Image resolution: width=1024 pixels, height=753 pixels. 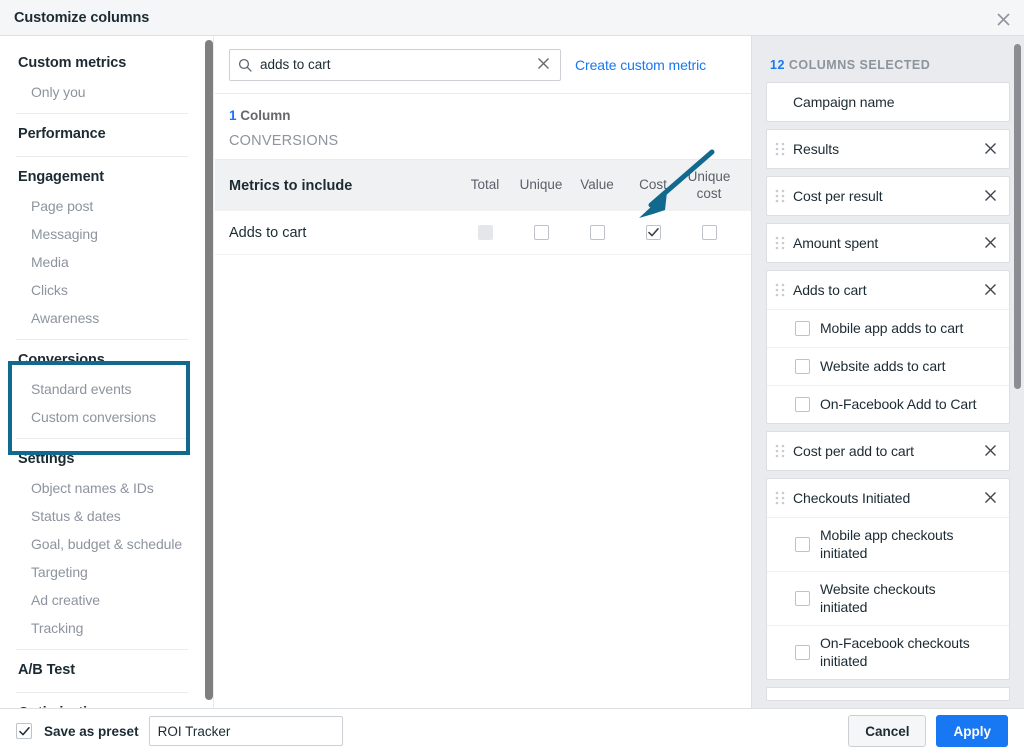 I want to click on sidebar-head-conversions: Conversions, so click(x=102, y=359).